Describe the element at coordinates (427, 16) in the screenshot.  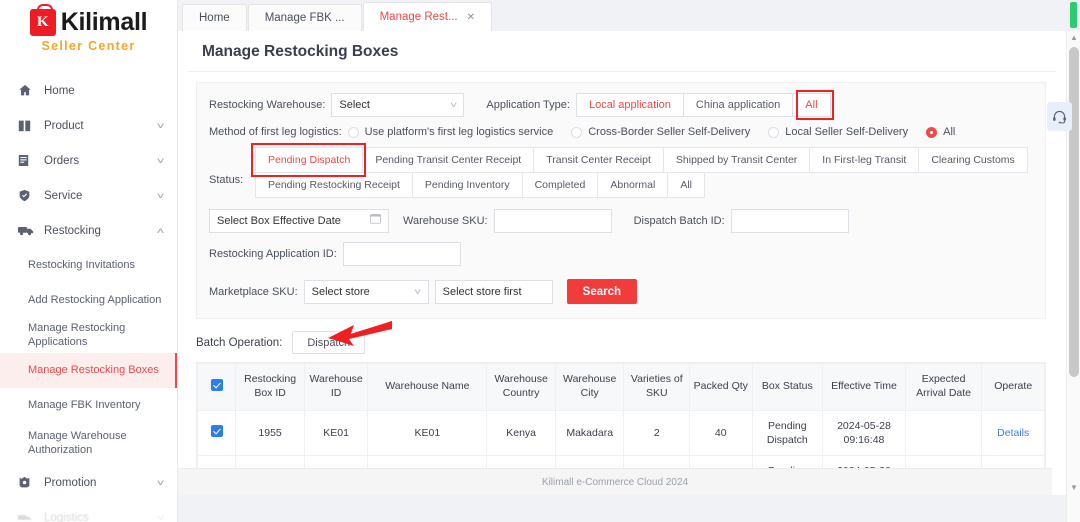
I see `tab-manage-restocking-boxes: Manage Rest... ✕` at that location.